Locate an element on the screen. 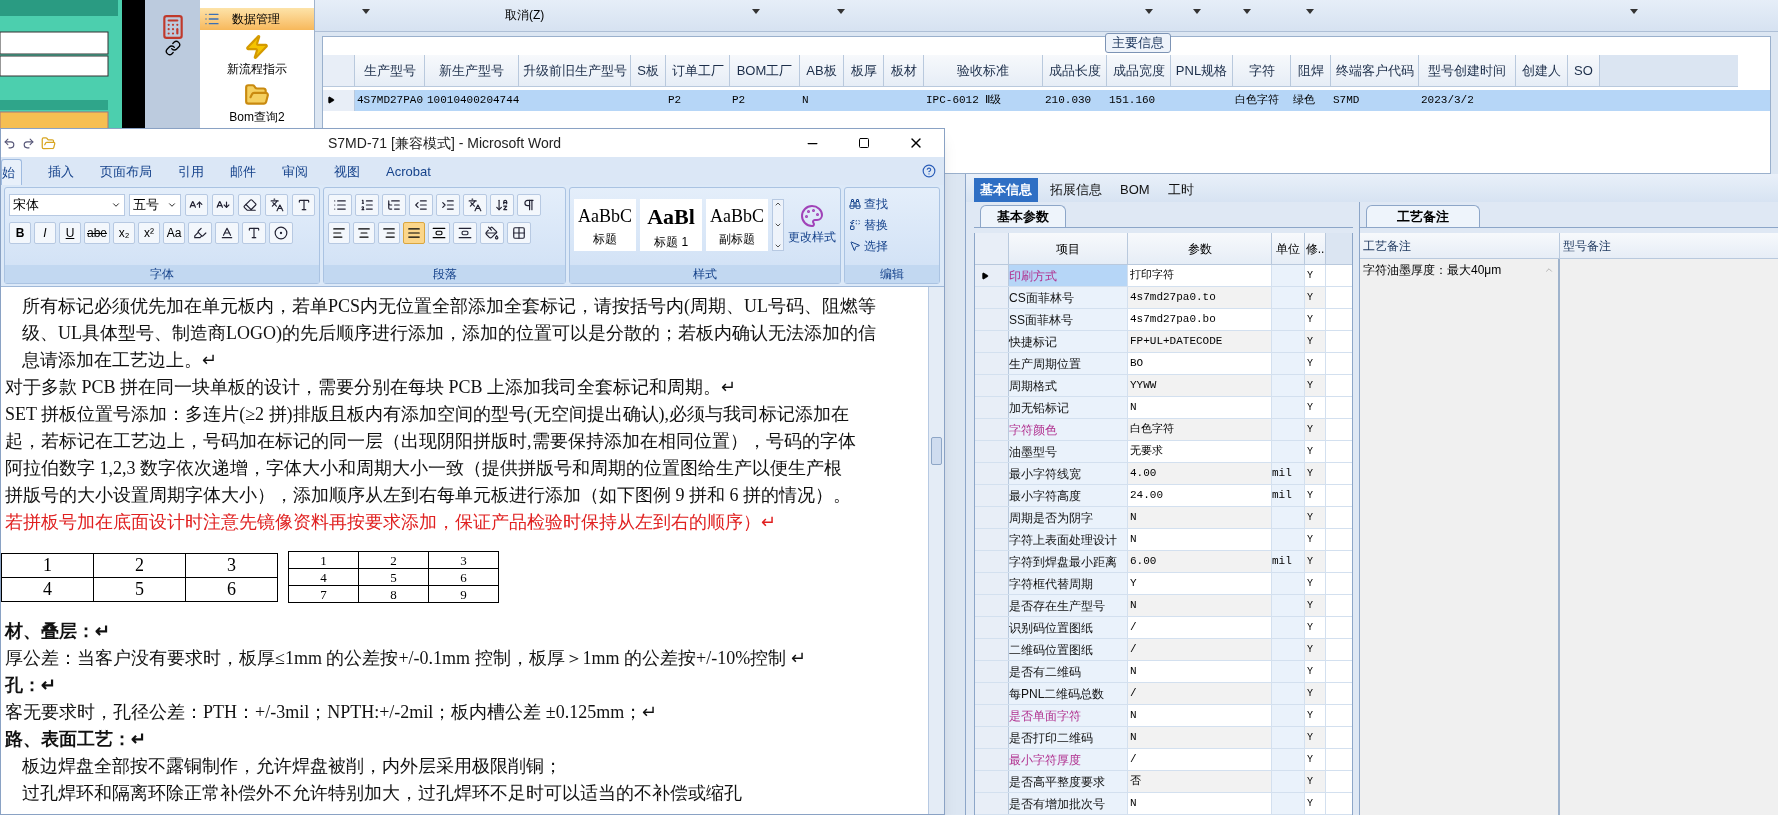 Image resolution: width=1778 pixels, height=815 pixels. format-button: U is located at coordinates (70, 233).